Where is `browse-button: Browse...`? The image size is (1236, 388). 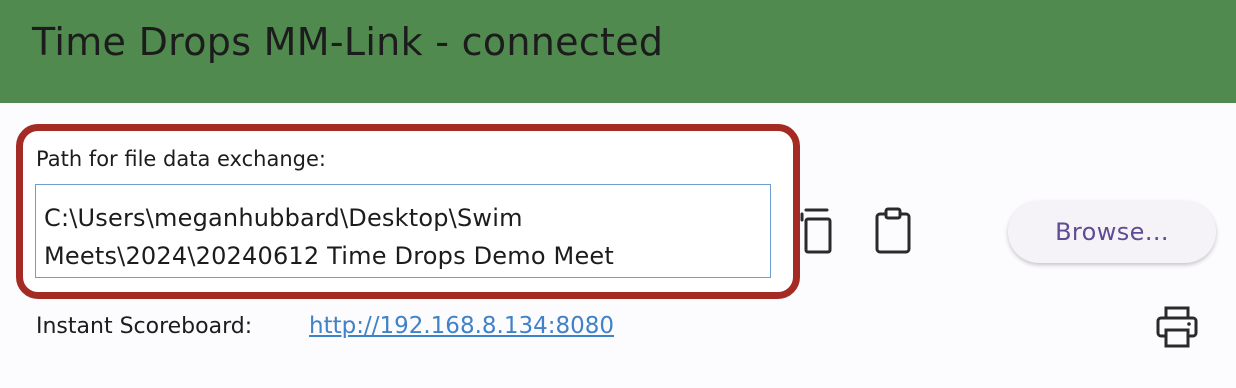
browse-button: Browse... is located at coordinates (1112, 232).